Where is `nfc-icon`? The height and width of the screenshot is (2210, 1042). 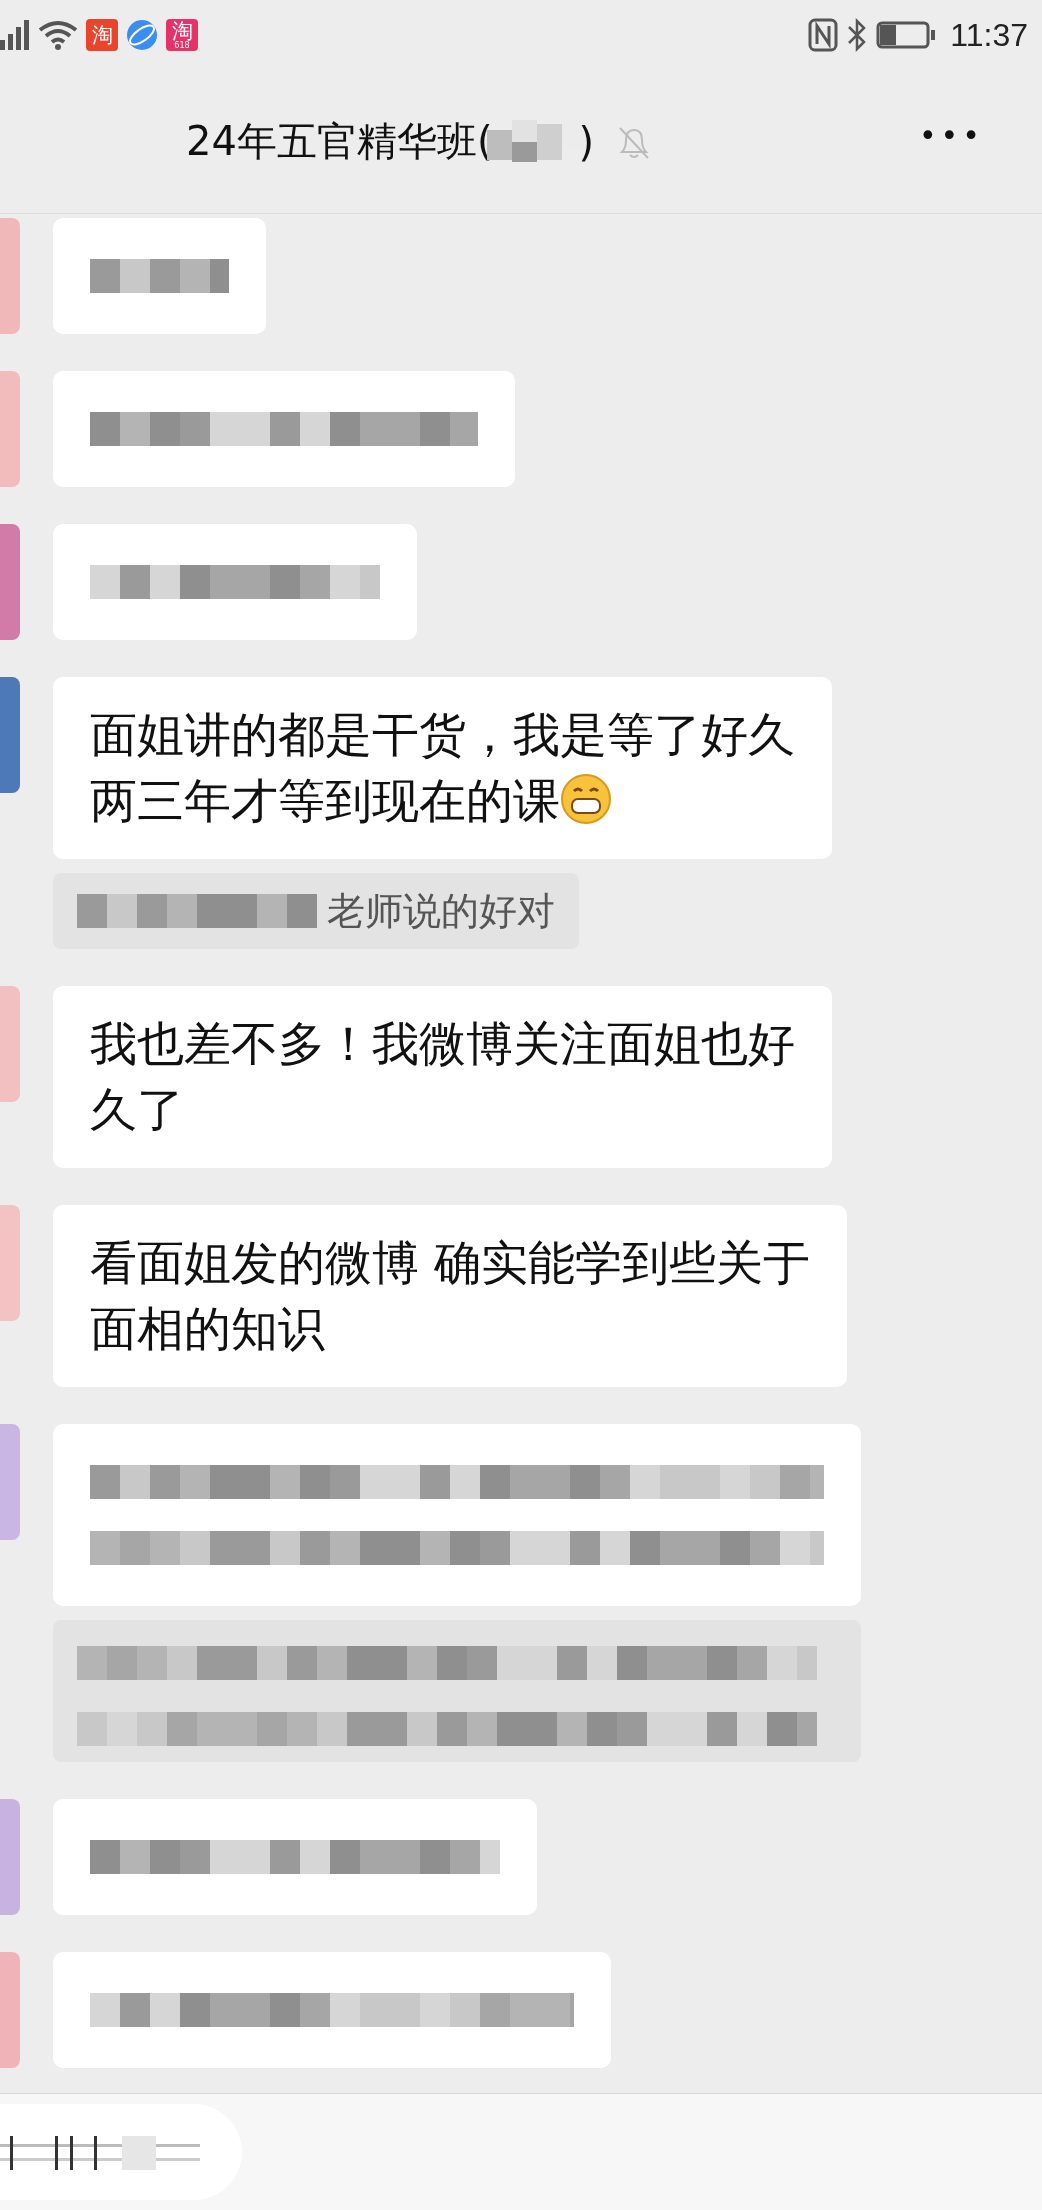 nfc-icon is located at coordinates (823, 35).